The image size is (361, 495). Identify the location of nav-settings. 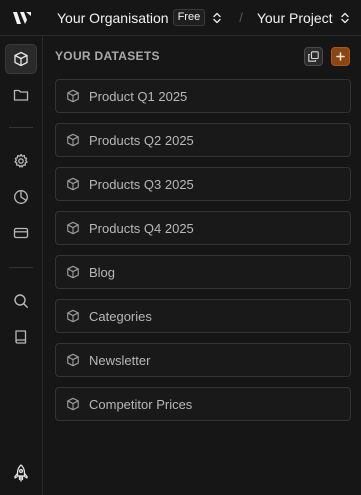
(21, 161).